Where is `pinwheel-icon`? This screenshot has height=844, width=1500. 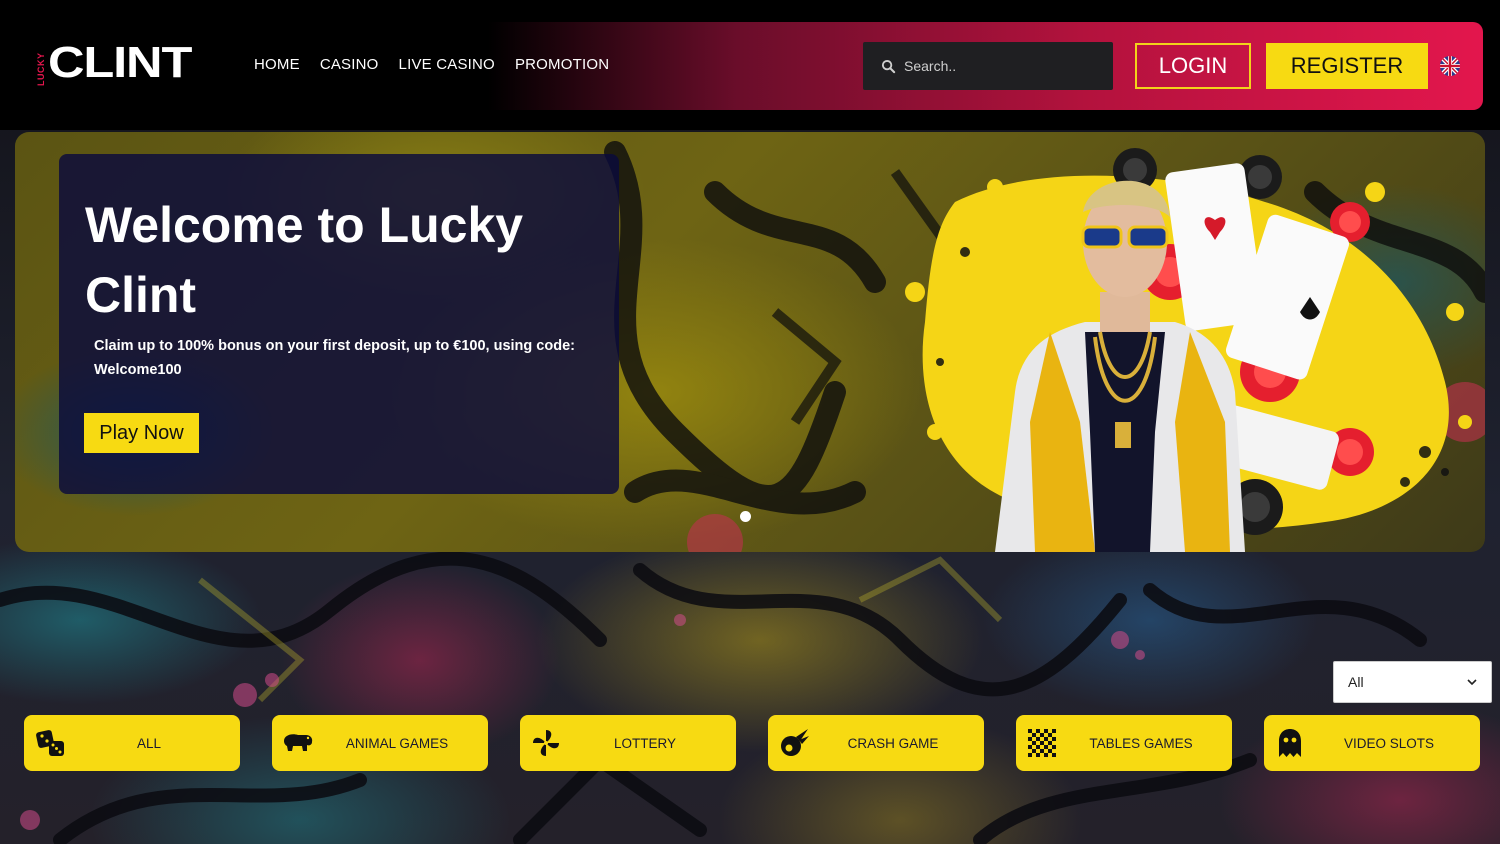
pinwheel-icon is located at coordinates (546, 743).